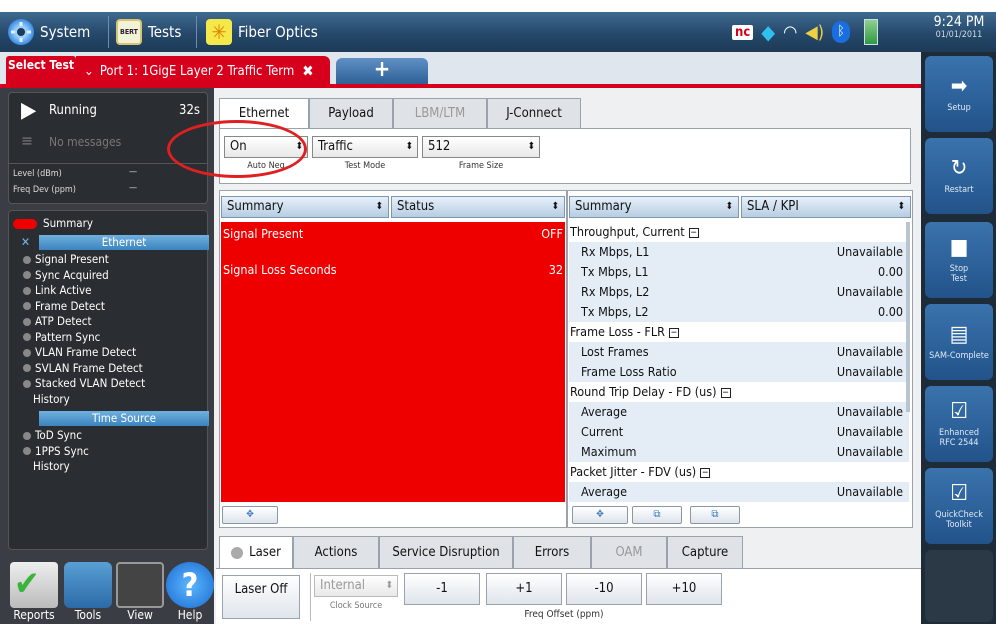 This screenshot has width=996, height=624. What do you see at coordinates (305, 207) in the screenshot?
I see `left-summary-select: Summary ⬍` at bounding box center [305, 207].